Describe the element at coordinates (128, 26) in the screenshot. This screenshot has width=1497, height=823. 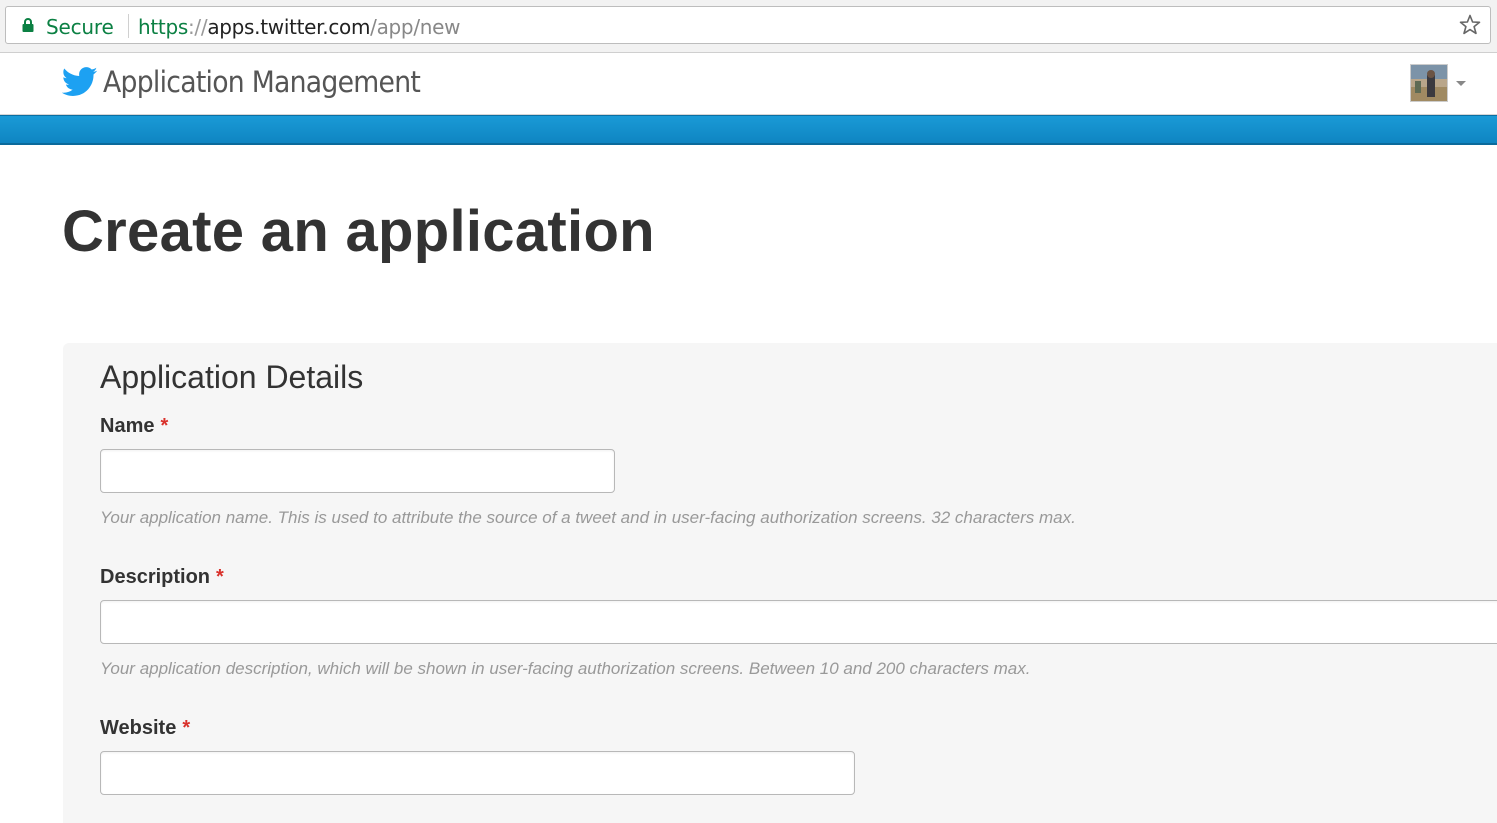
I see `address-divider` at that location.